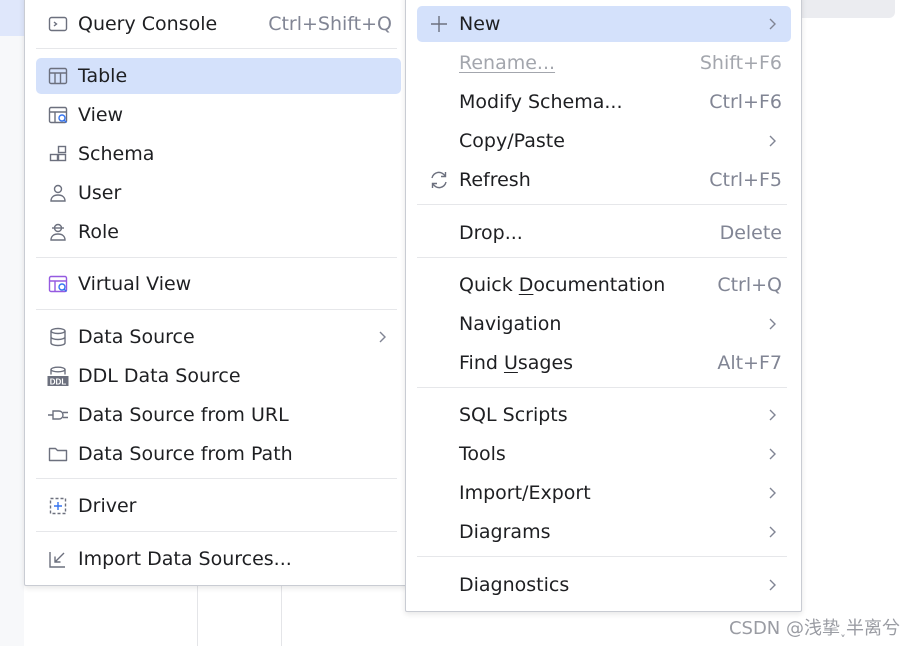 The width and height of the screenshot is (916, 646). Describe the element at coordinates (439, 24) in the screenshot. I see `plus-icon` at that location.